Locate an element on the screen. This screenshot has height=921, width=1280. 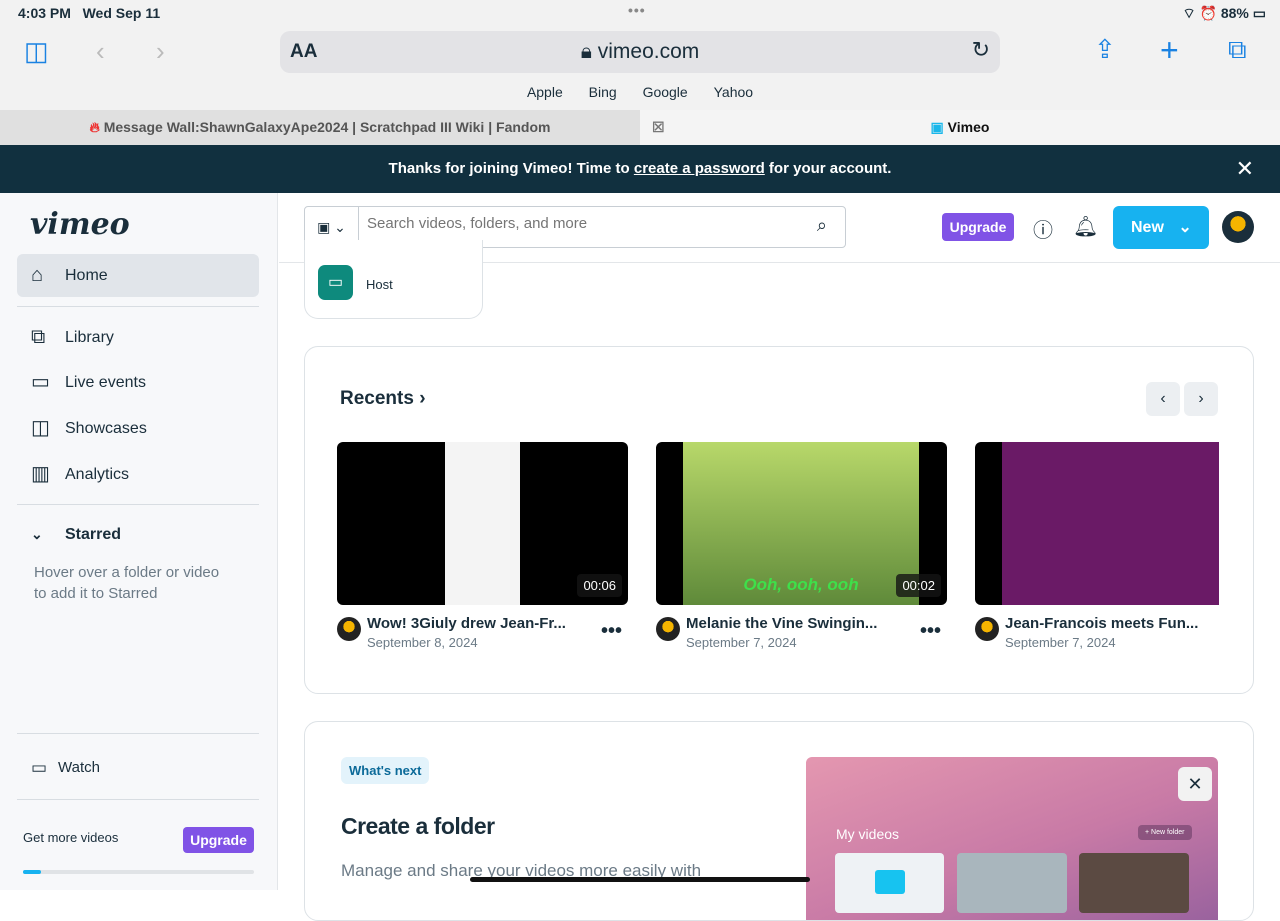
sidebar-item-live-events: ▭ Live events is located at coordinates (138, 382).